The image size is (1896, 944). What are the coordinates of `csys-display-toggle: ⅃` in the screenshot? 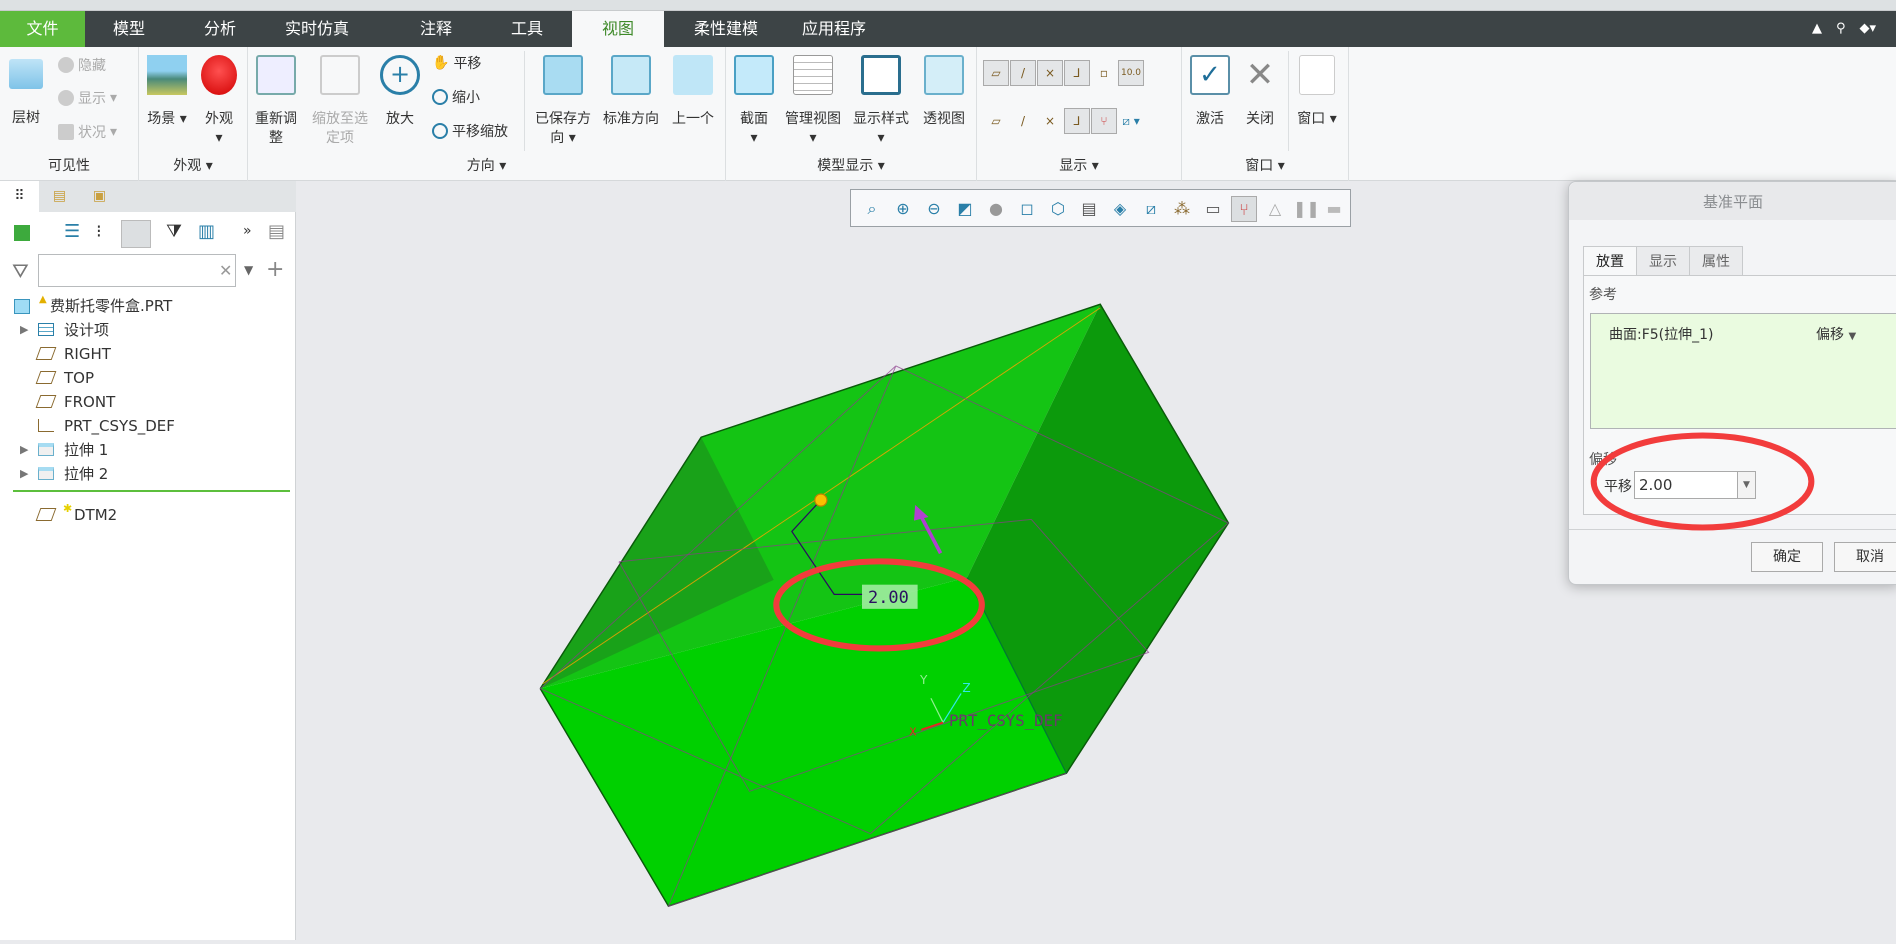 It's located at (1077, 73).